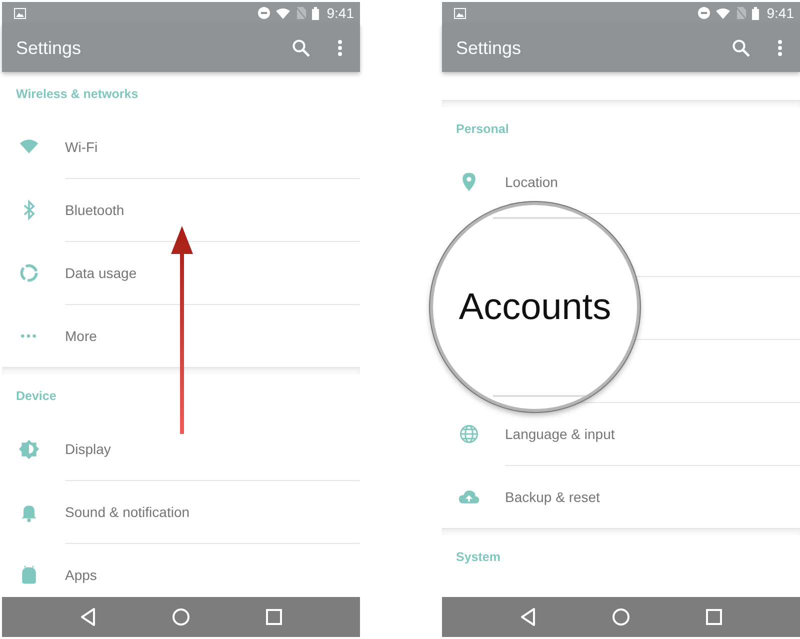  What do you see at coordinates (69, 273) in the screenshot?
I see `settings-item: Data usage` at bounding box center [69, 273].